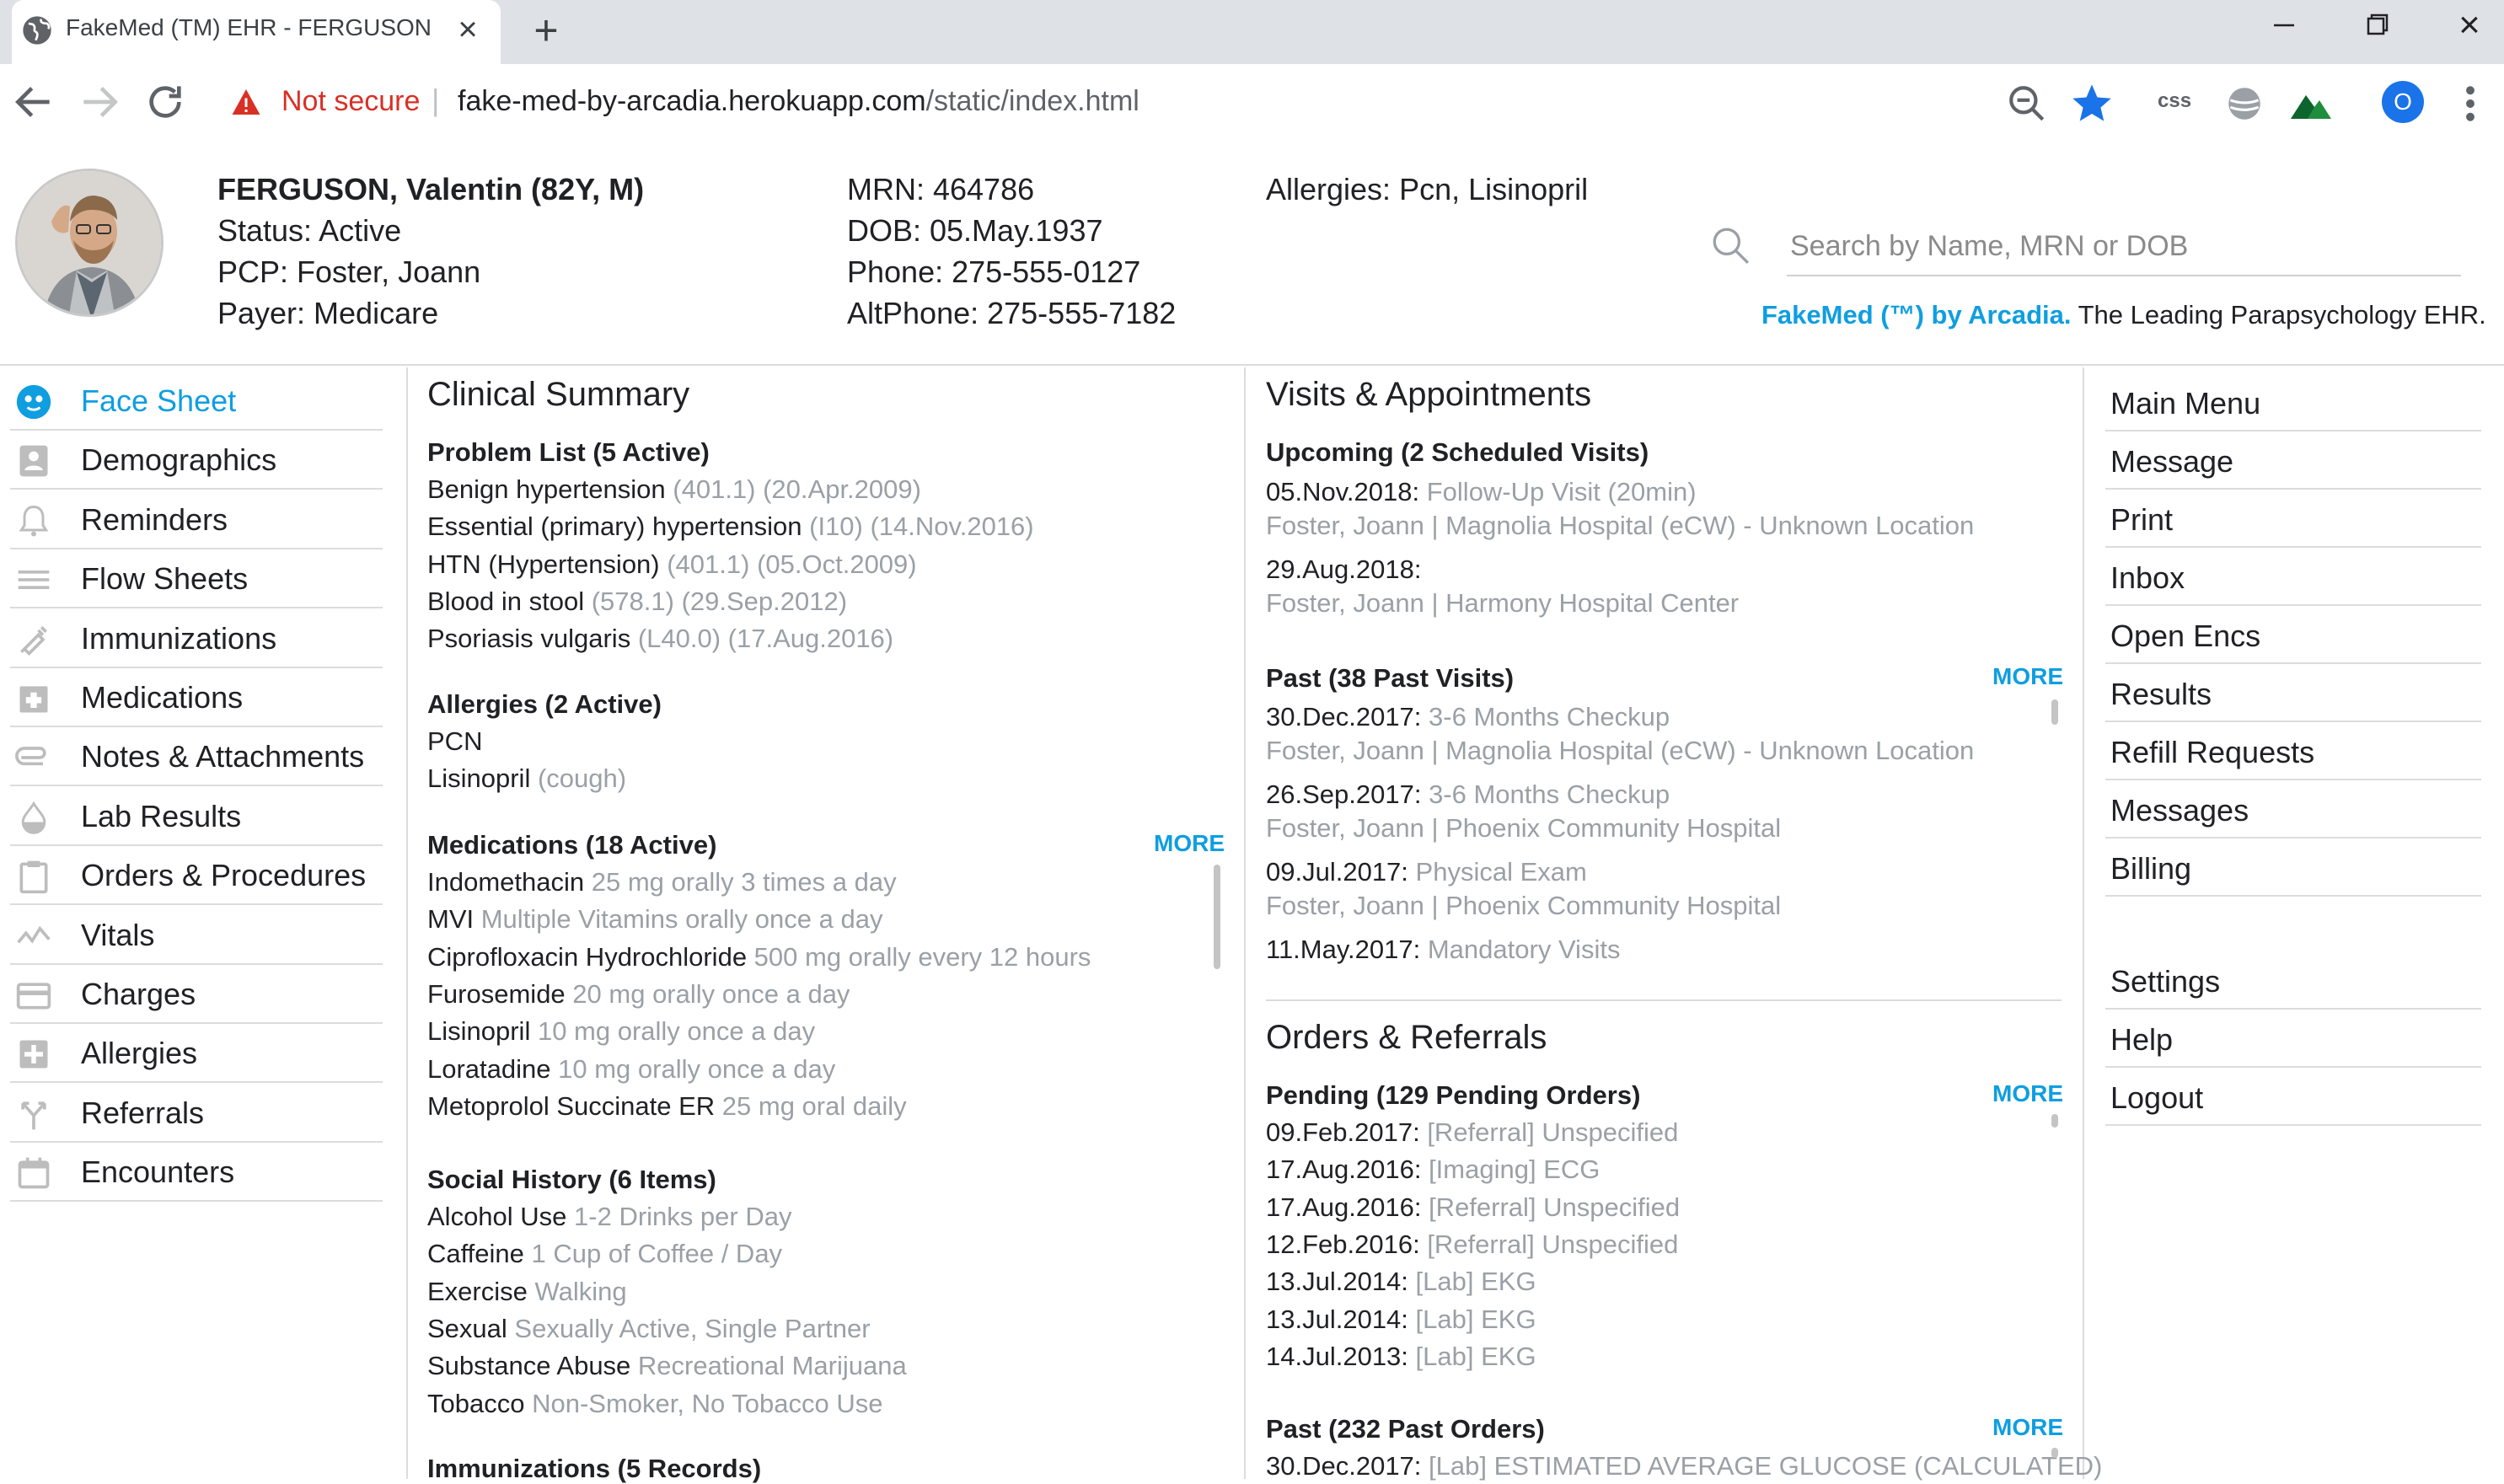 The height and width of the screenshot is (1484, 2504). Describe the element at coordinates (2027, 1427) in the screenshot. I see `past-orders-more-link: MORE` at that location.